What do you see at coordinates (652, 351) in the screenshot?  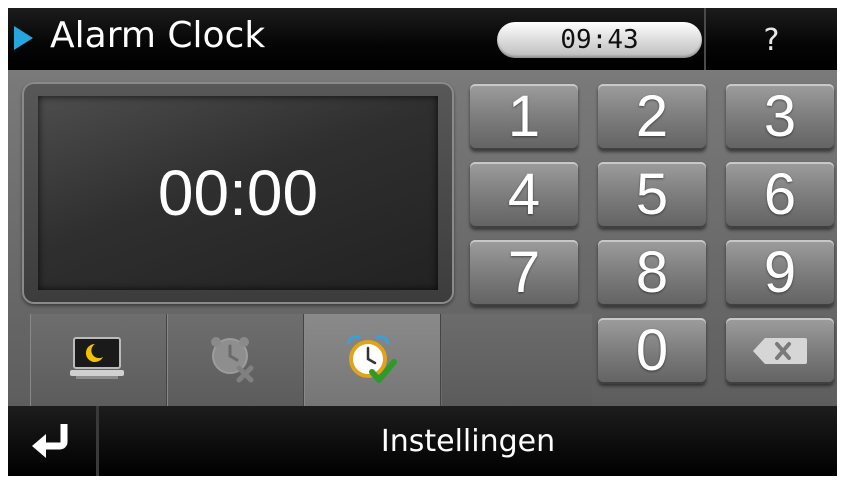 I see `key-0: 0` at bounding box center [652, 351].